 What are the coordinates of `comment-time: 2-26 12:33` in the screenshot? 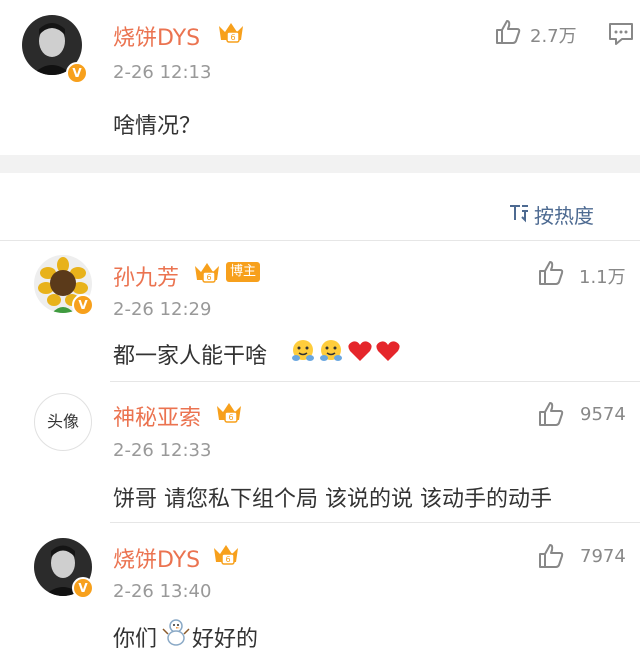 It's located at (162, 450).